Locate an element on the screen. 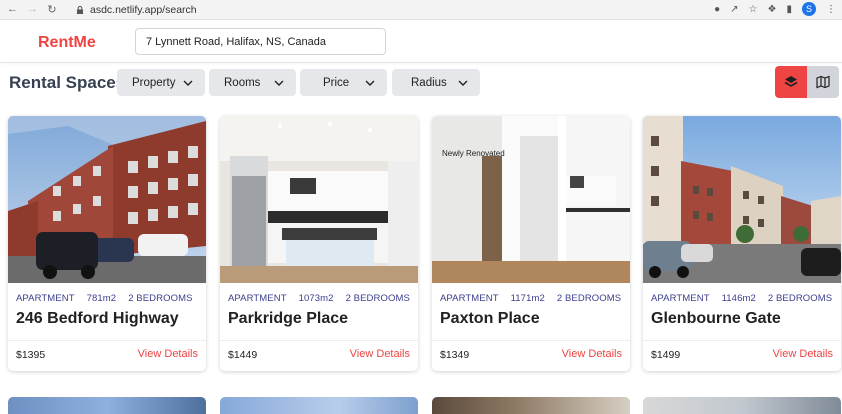 Image resolution: width=842 pixels, height=414 pixels. menu-kebab-icon: ⋮ is located at coordinates (831, 9).